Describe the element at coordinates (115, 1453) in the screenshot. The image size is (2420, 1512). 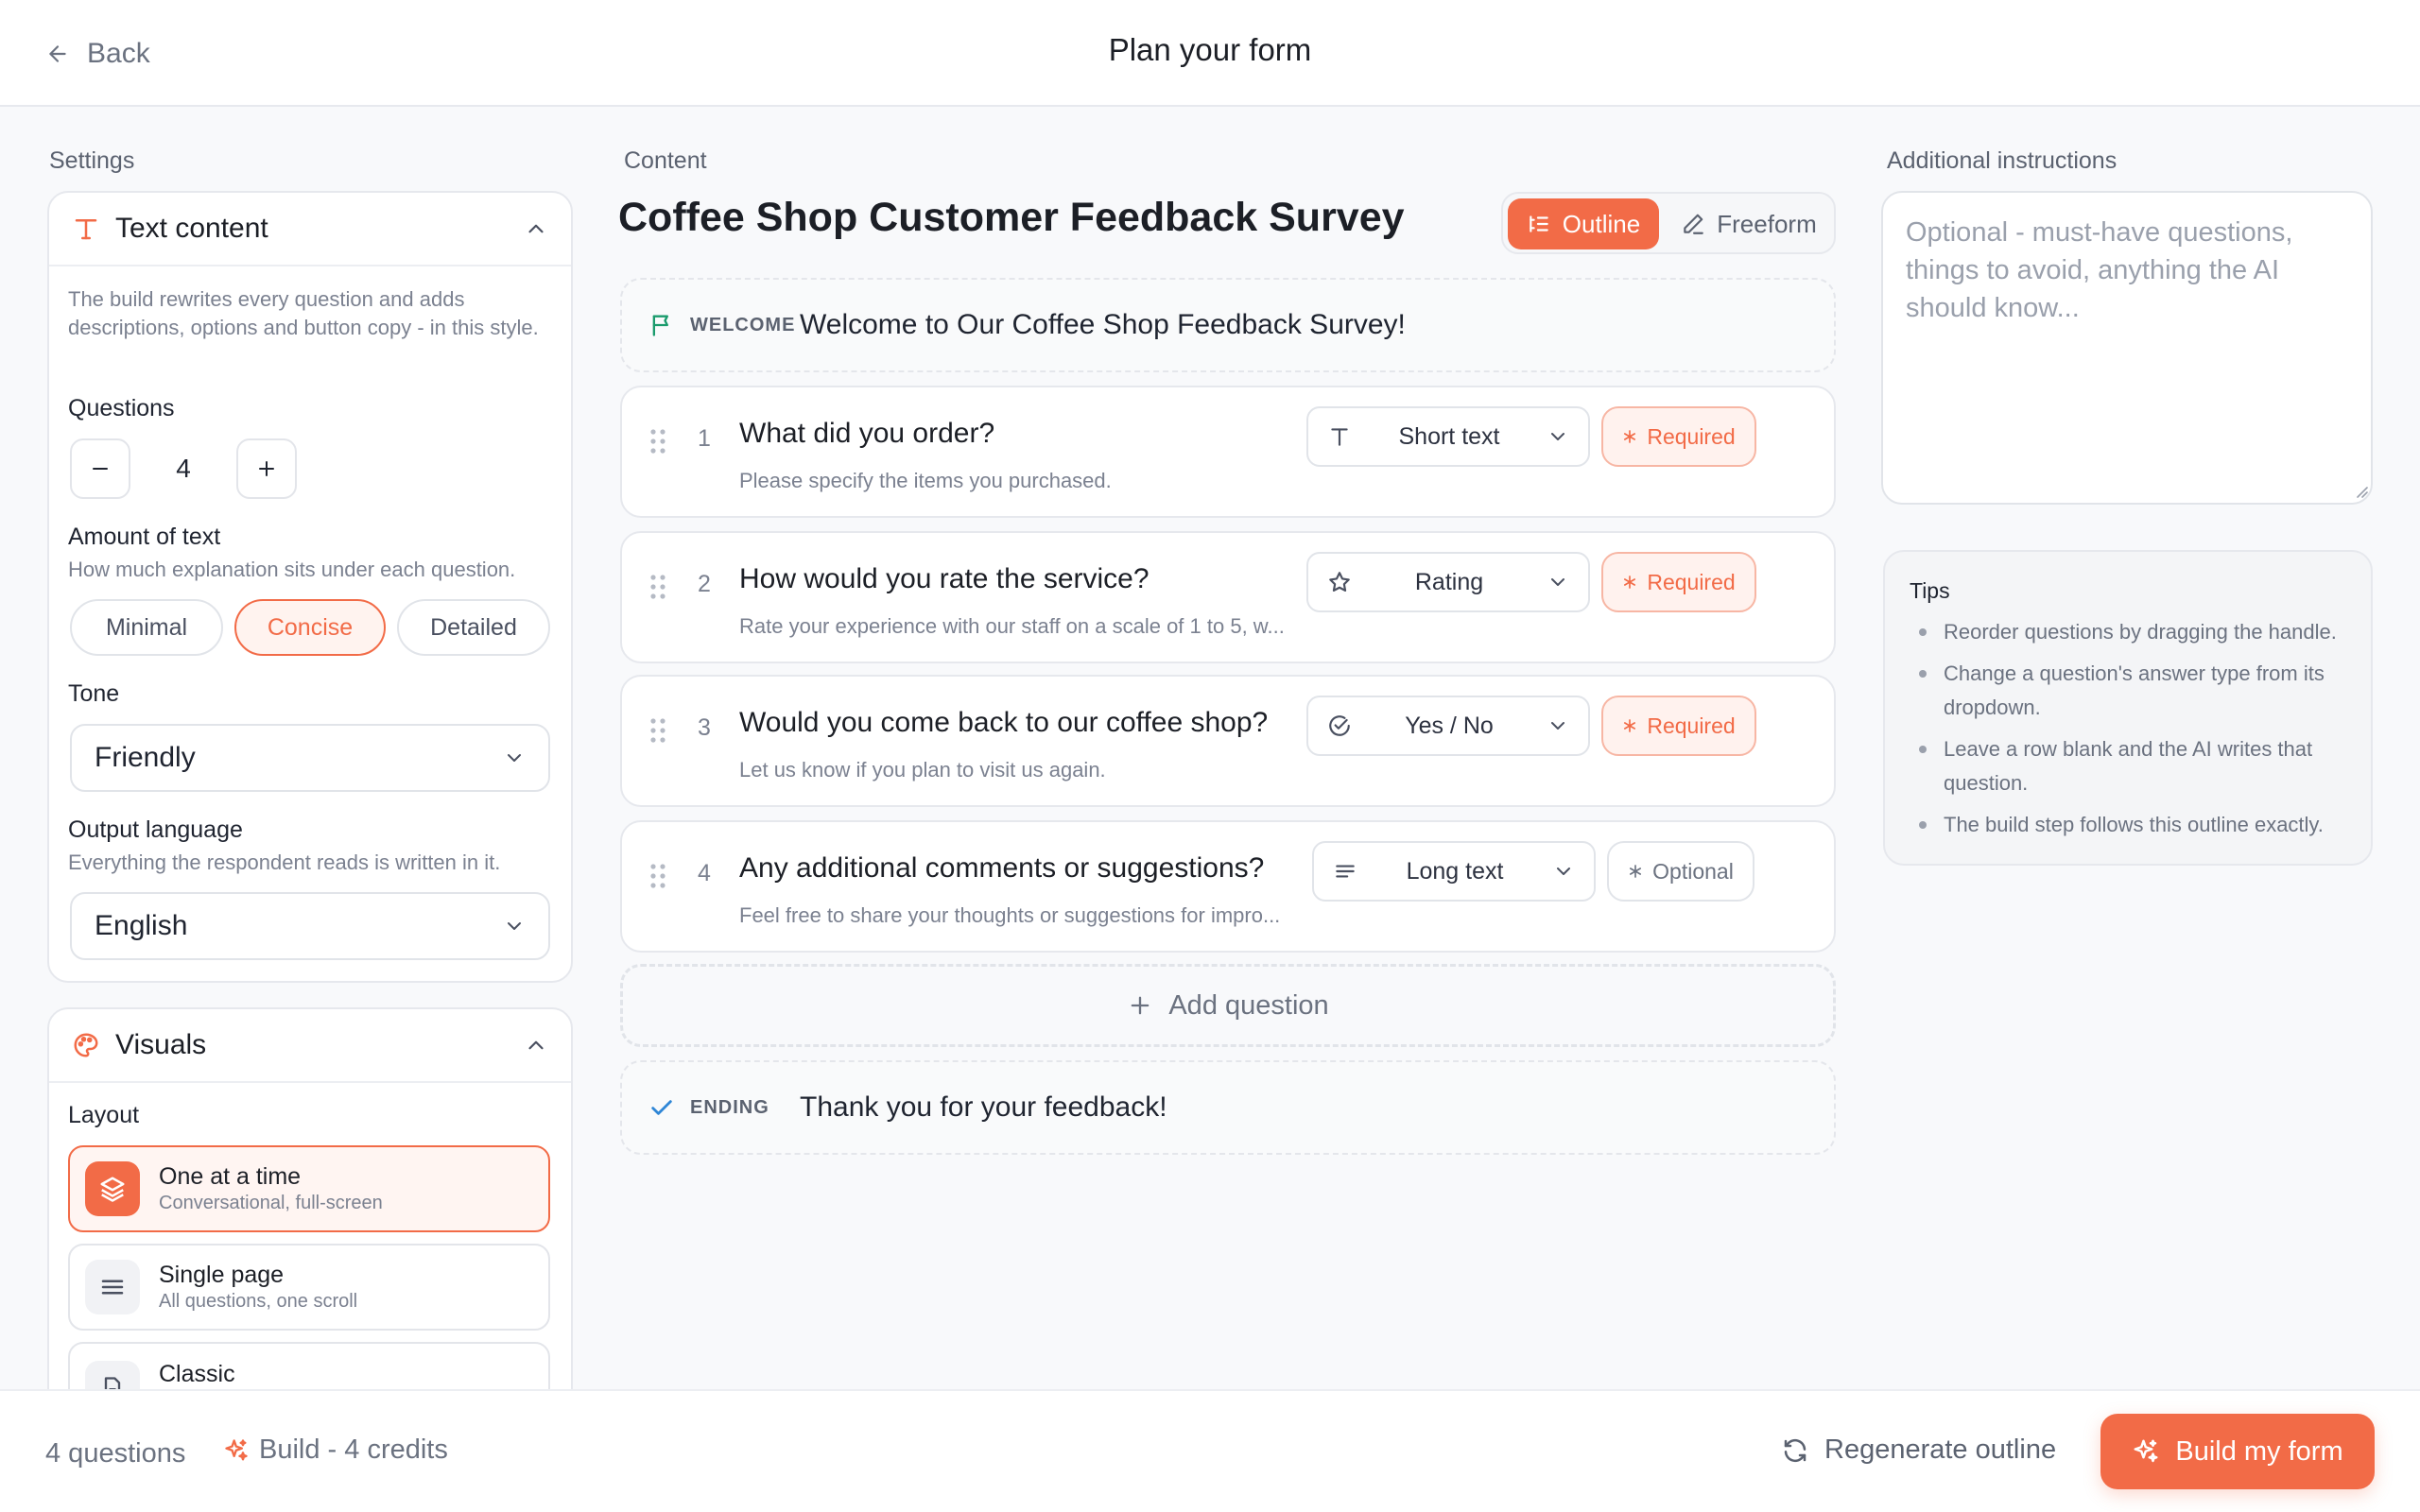
I see `question-count-text: 4 questions` at that location.